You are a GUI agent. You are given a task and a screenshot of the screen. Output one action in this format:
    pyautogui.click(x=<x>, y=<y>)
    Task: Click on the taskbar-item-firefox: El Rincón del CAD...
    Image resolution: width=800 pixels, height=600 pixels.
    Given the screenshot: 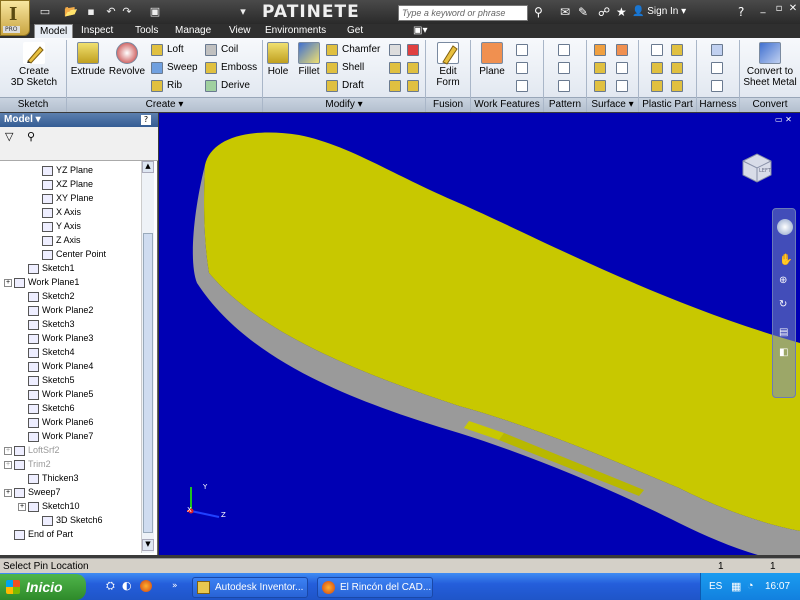 What is the action you would take?
    pyautogui.click(x=375, y=587)
    